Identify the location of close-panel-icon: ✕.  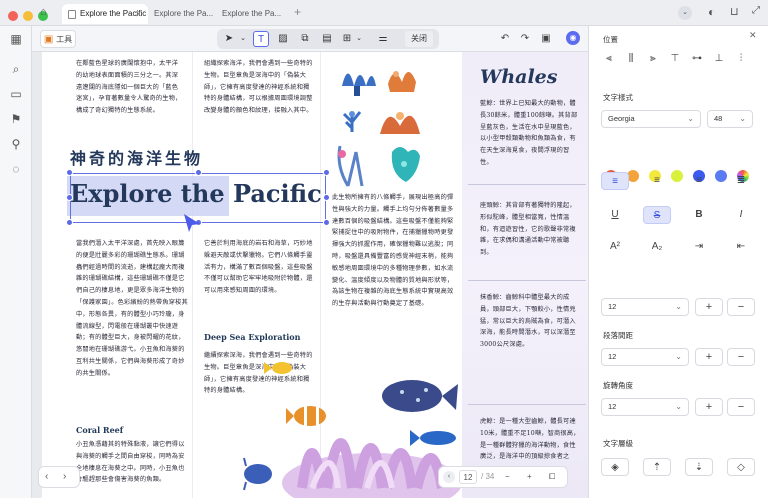
(753, 35).